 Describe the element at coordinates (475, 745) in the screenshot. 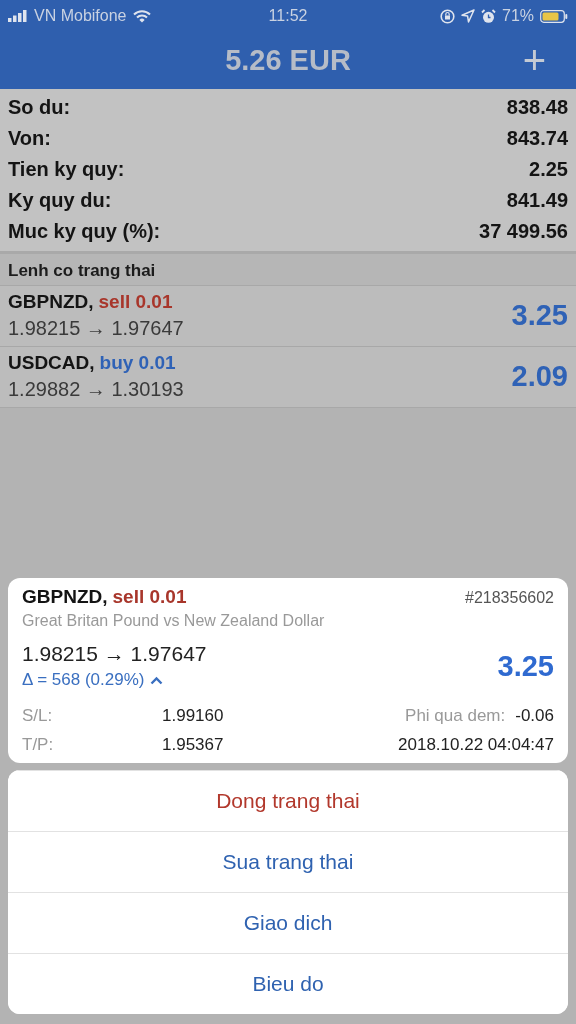

I see `detail-value: 2018.10.22 04:04:47` at that location.